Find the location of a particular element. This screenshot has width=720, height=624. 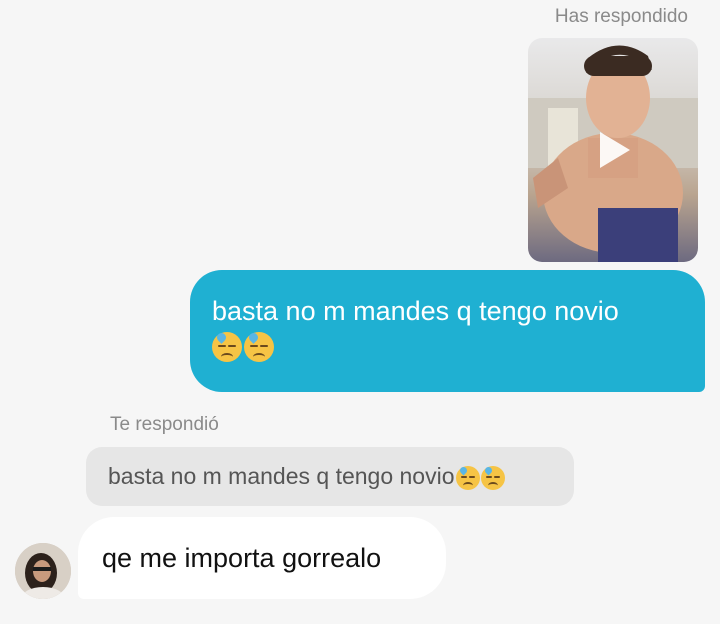

story-video-thumbnail is located at coordinates (613, 150).